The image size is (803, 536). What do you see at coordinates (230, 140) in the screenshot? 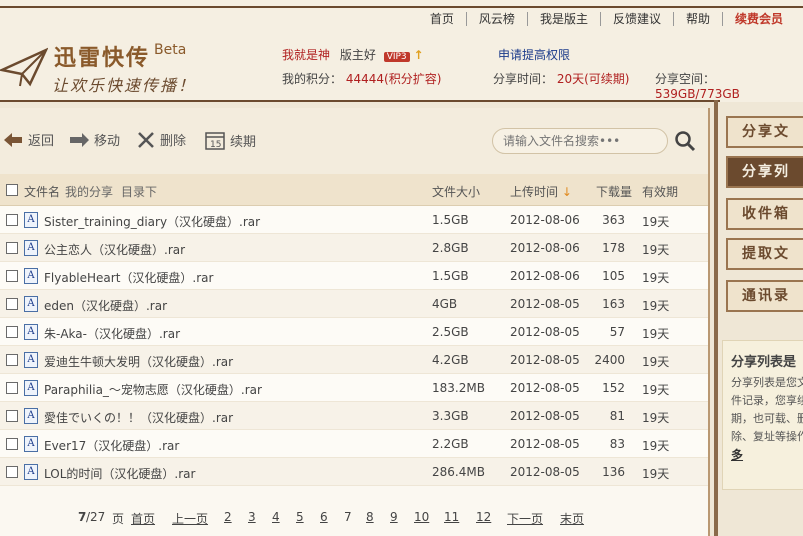
I see `renew-button: 15 续期` at bounding box center [230, 140].